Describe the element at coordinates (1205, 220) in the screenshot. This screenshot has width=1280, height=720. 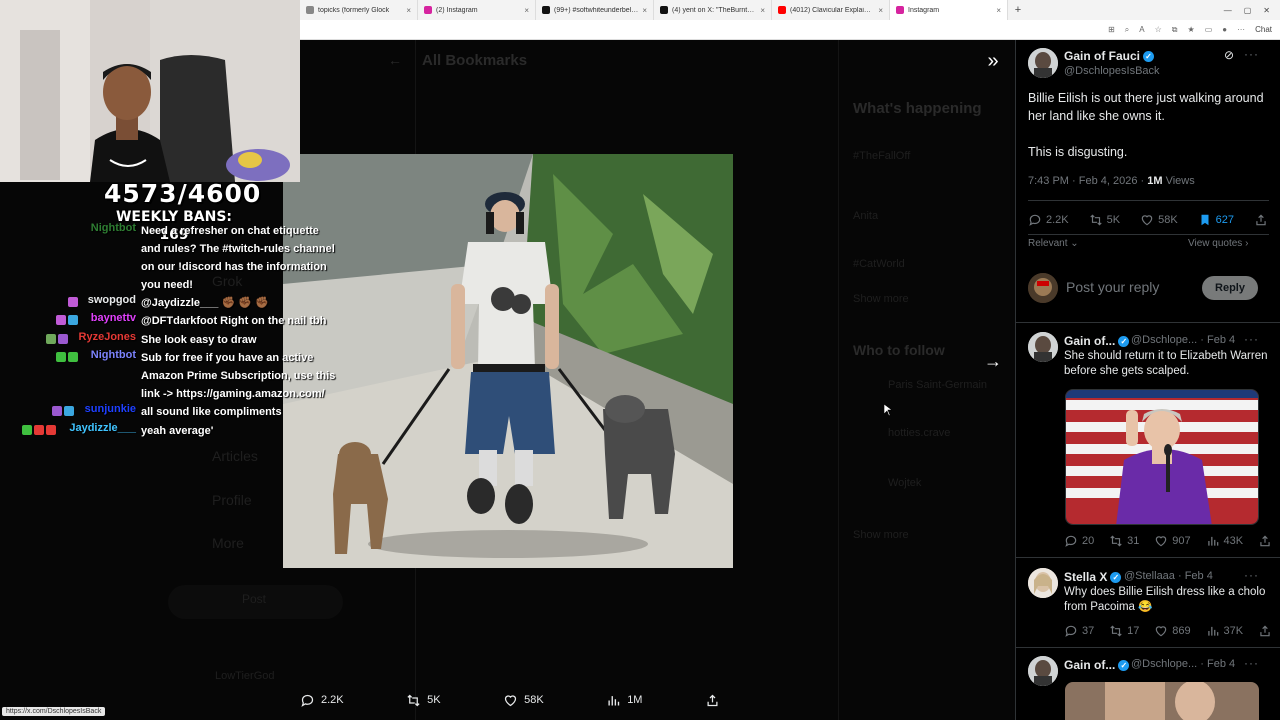
I see `bookmark-filled-icon` at that location.